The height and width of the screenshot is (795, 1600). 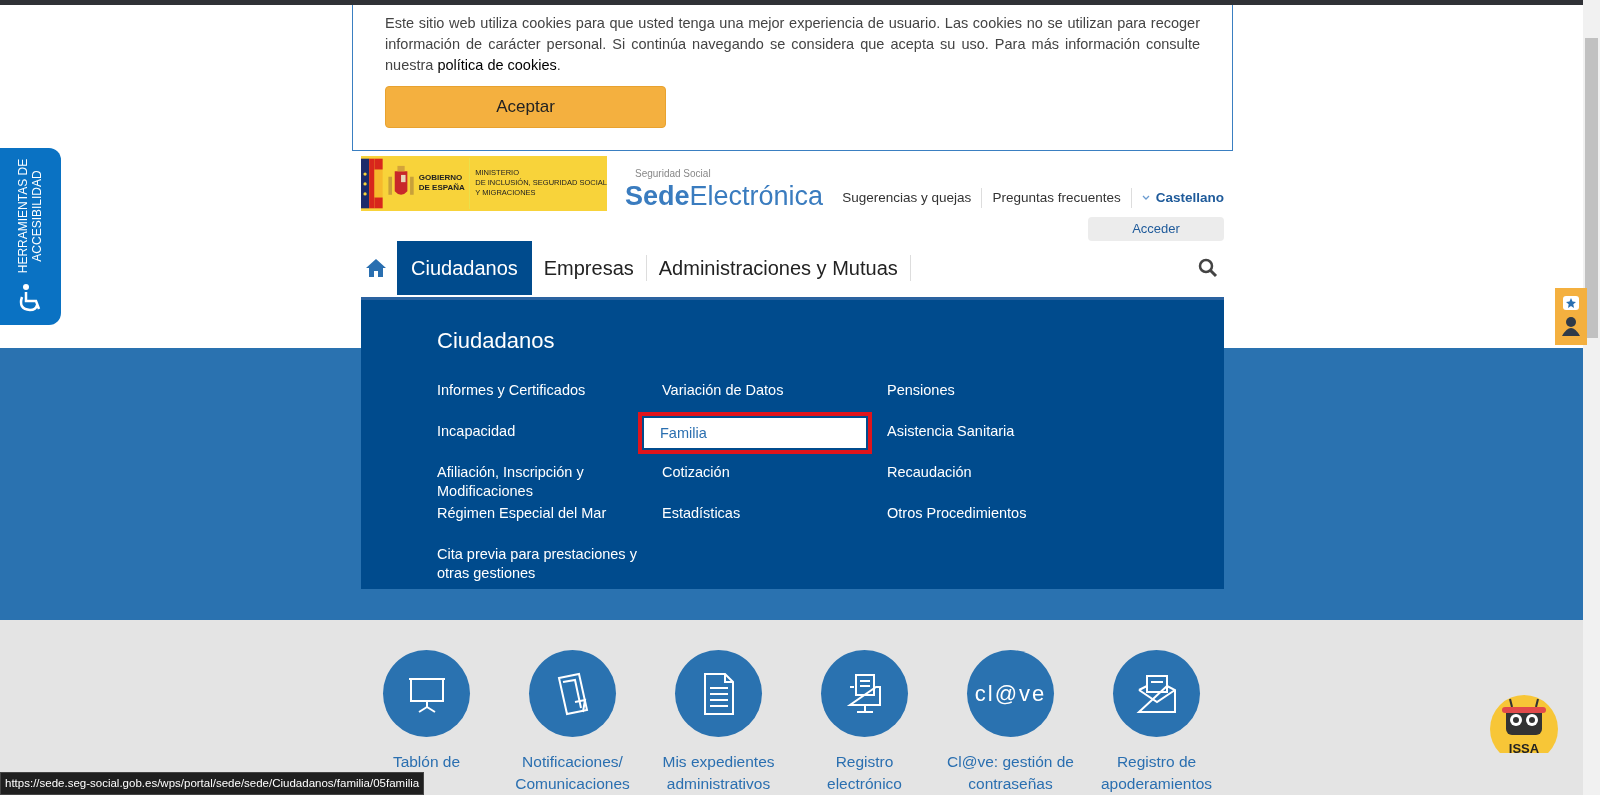 What do you see at coordinates (572, 773) in the screenshot?
I see `service-link: Notificaciones/ Comunicaciones` at bounding box center [572, 773].